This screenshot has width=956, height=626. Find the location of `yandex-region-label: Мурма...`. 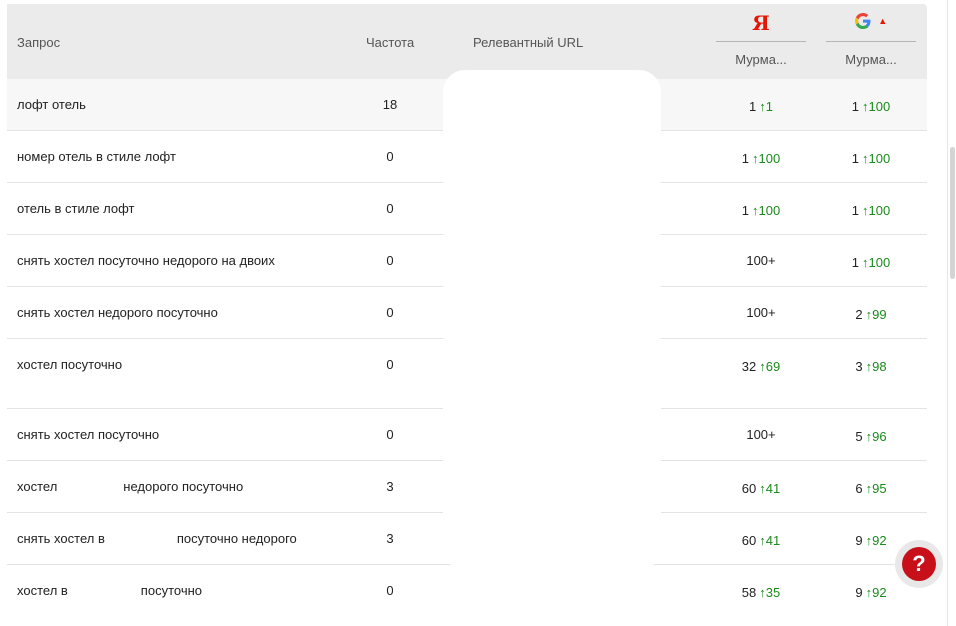

yandex-region-label: Мурма... is located at coordinates (761, 59).